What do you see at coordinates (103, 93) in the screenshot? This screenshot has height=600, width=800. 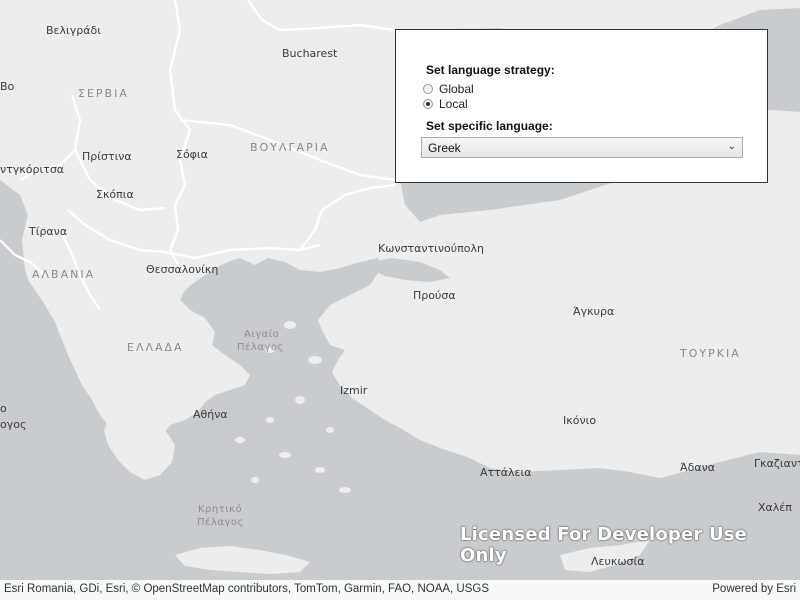 I see `label-serbia: ΣΕΡΒΙΑ` at bounding box center [103, 93].